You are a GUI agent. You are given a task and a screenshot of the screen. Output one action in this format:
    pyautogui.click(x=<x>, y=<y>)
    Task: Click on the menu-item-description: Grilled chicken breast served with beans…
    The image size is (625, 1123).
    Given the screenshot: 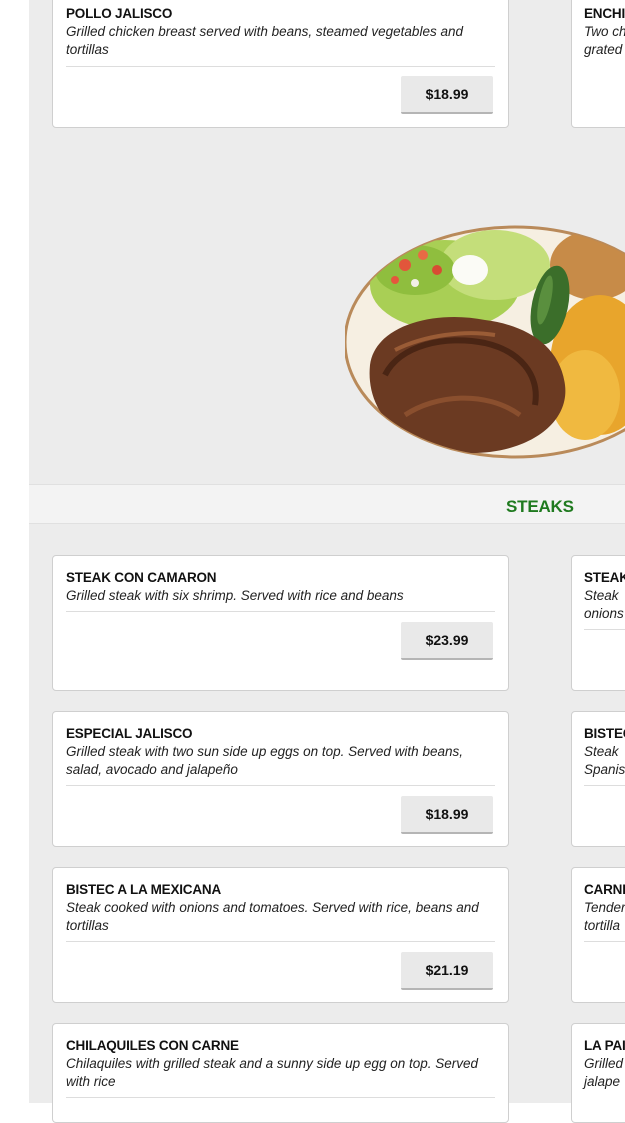 What is the action you would take?
    pyautogui.click(x=264, y=40)
    